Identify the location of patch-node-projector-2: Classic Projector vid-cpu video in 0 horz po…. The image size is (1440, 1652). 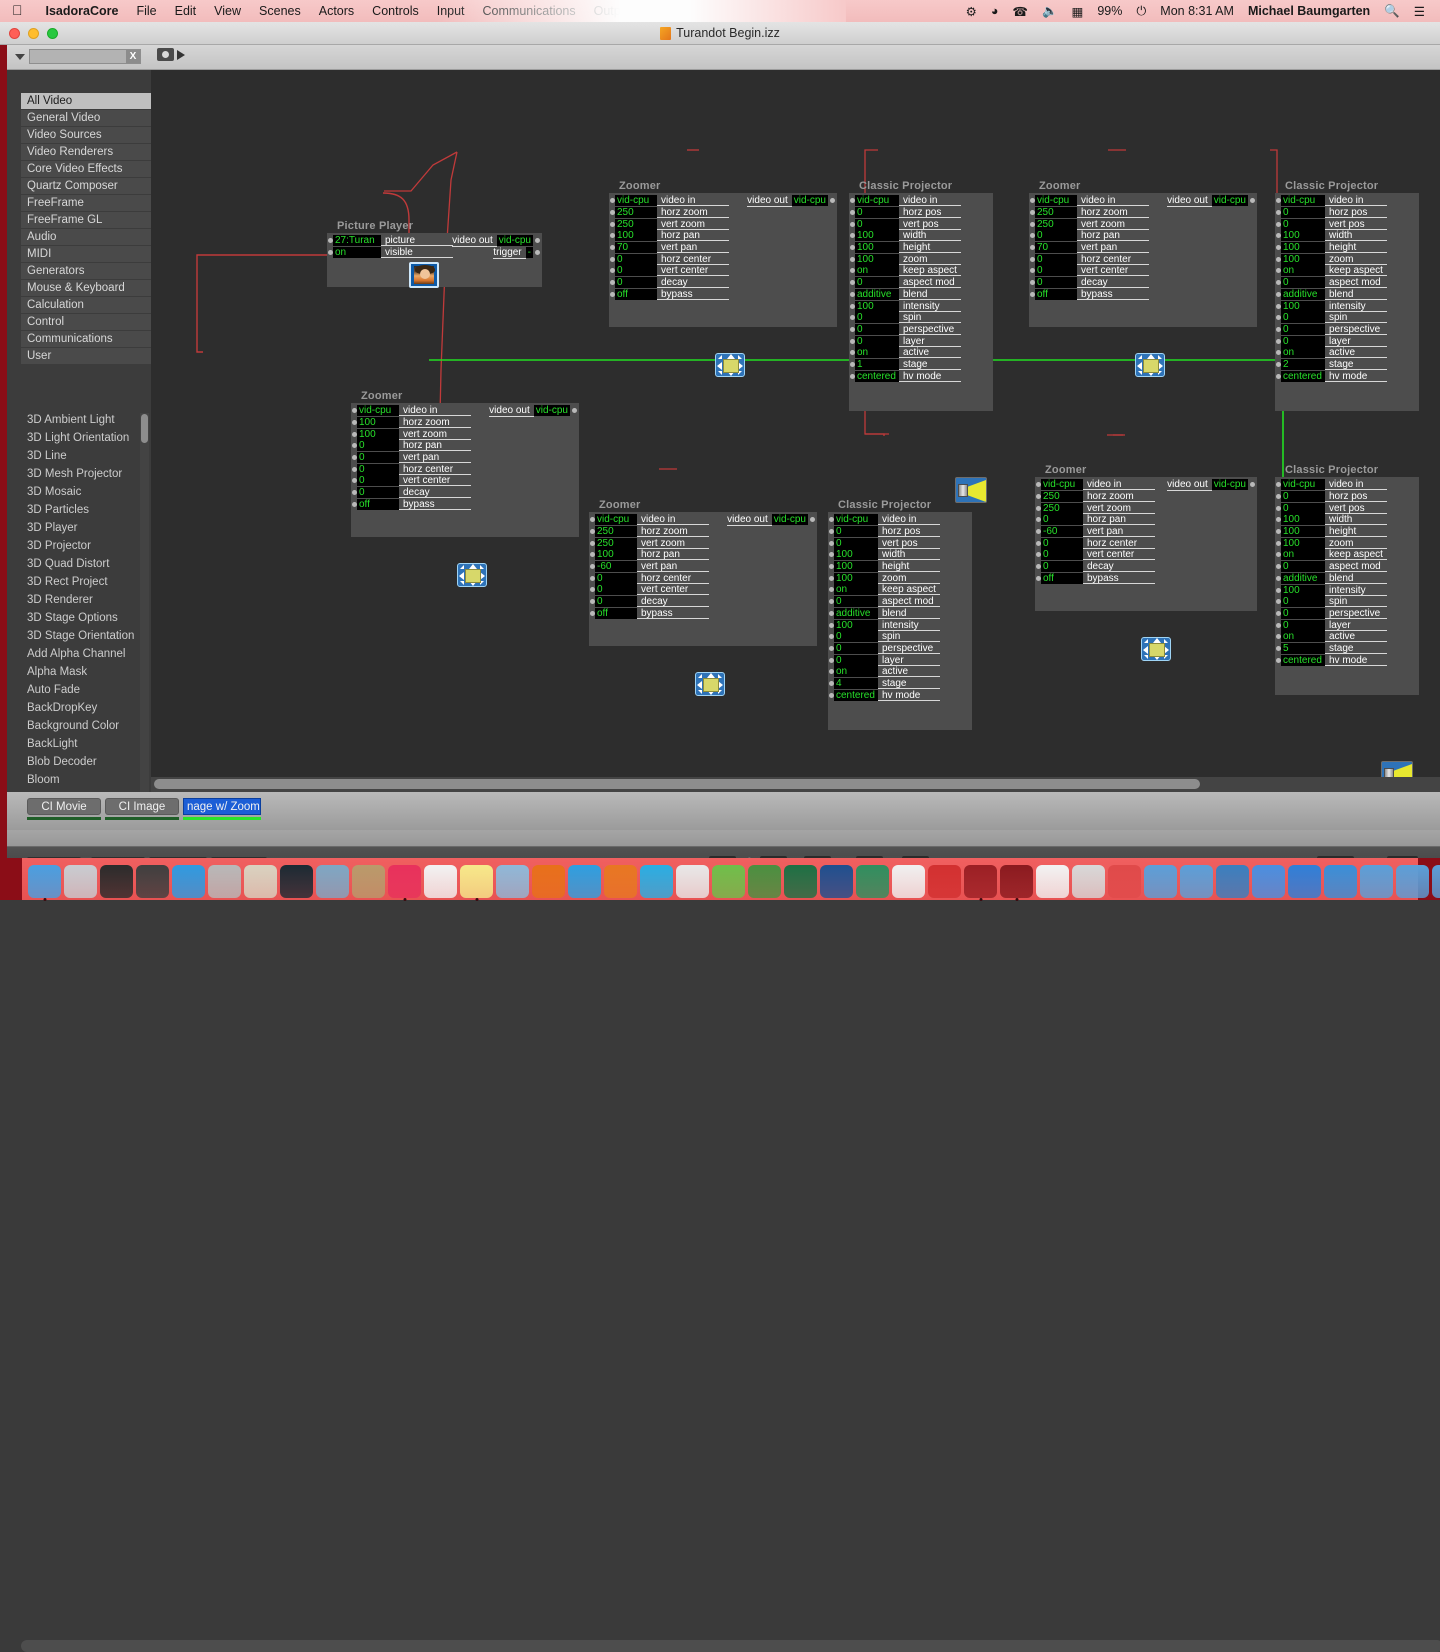
(1347, 341).